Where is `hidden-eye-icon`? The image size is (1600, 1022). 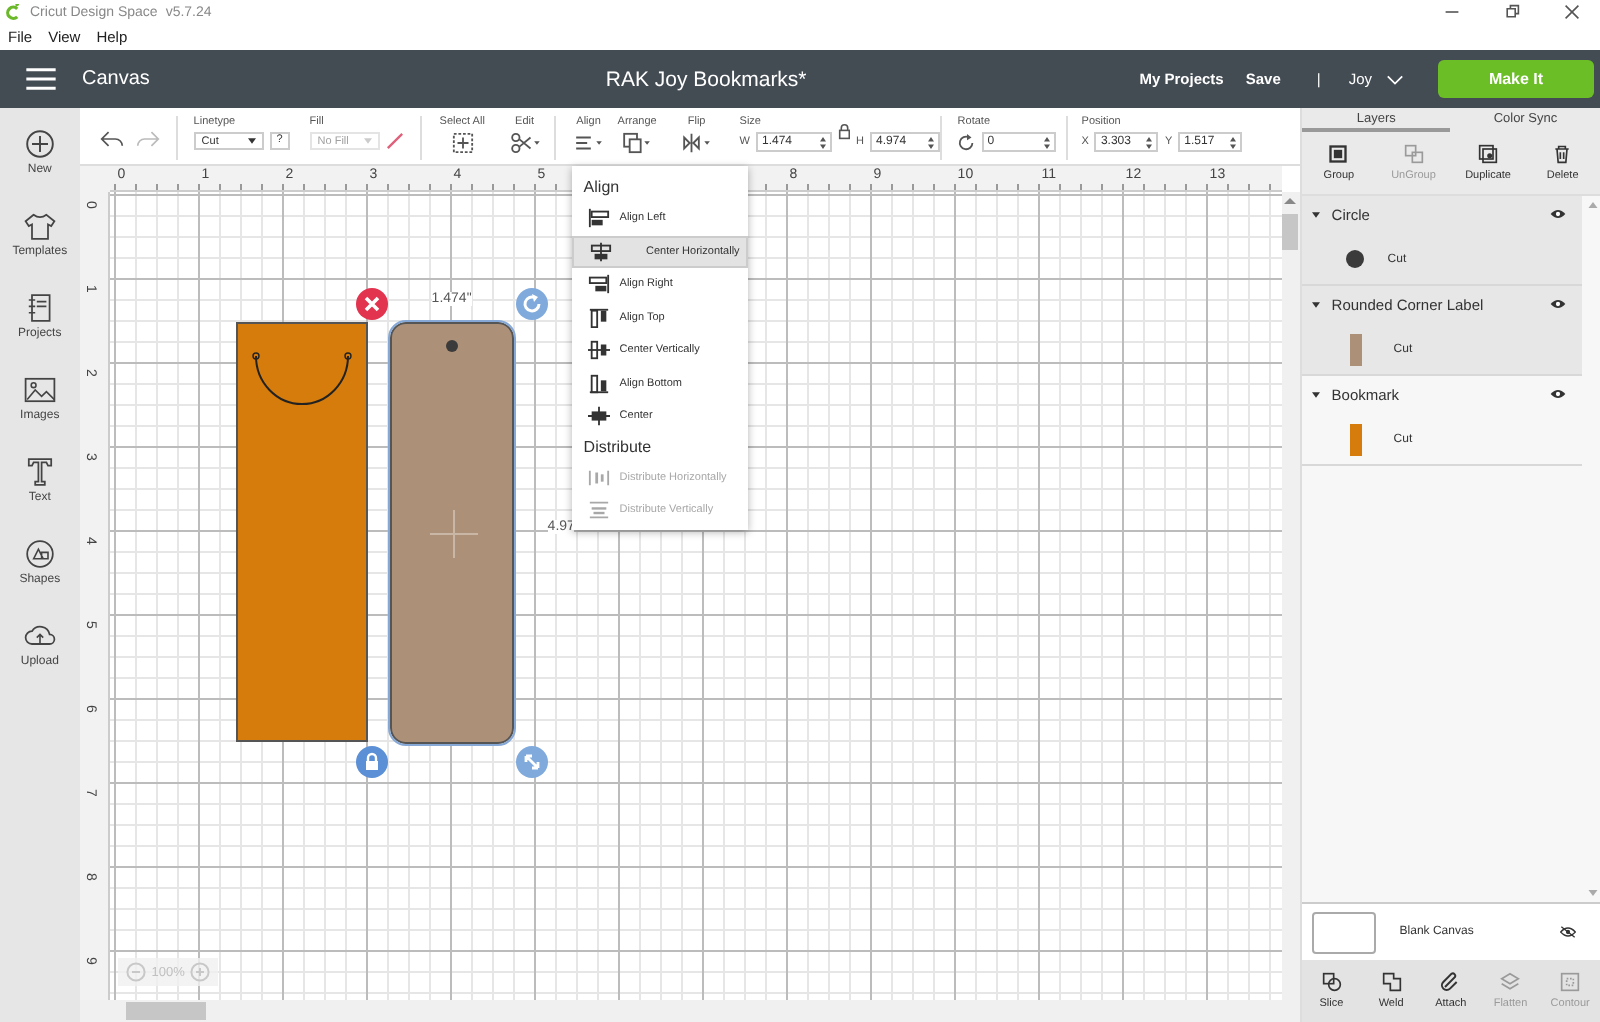
hidden-eye-icon is located at coordinates (1568, 932).